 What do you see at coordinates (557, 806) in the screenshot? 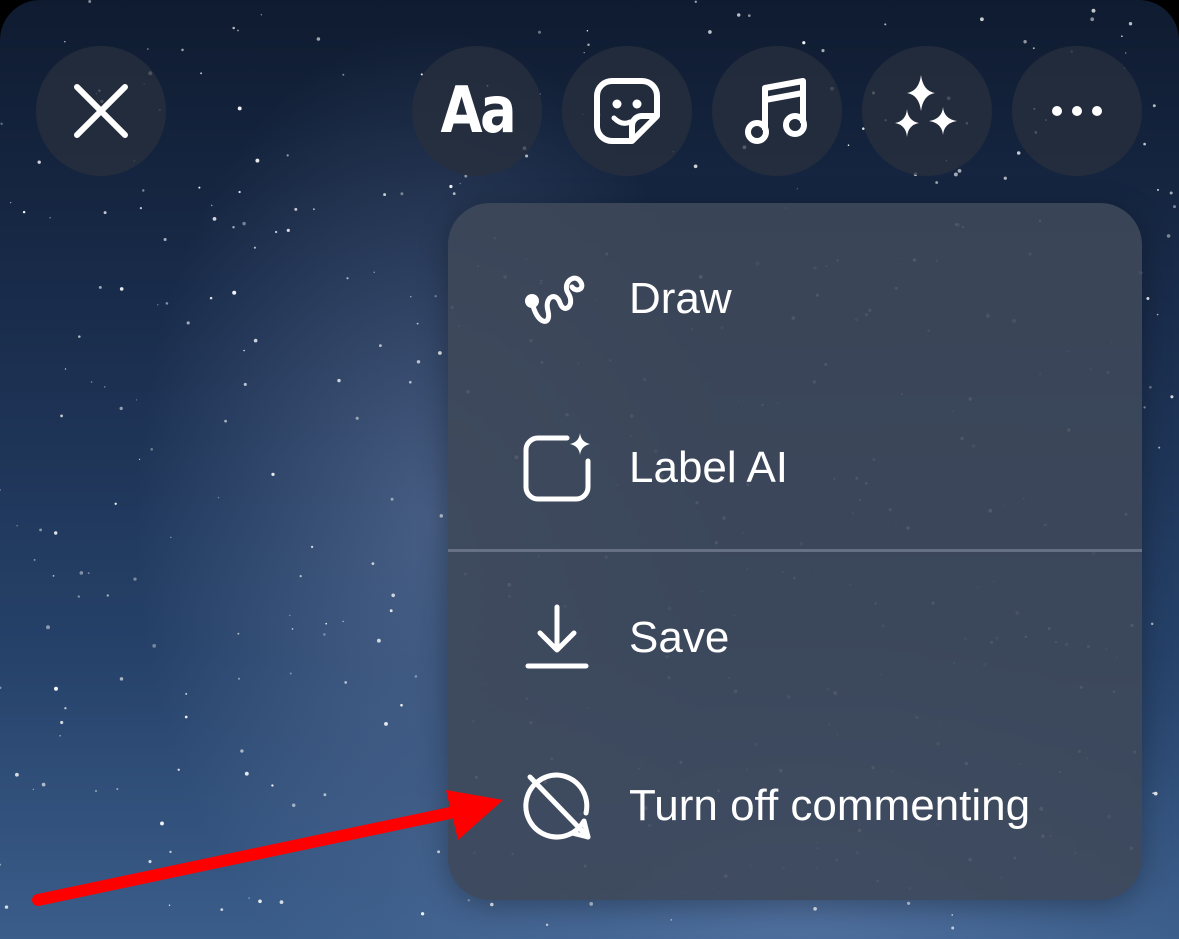
I see `comment-off-icon` at bounding box center [557, 806].